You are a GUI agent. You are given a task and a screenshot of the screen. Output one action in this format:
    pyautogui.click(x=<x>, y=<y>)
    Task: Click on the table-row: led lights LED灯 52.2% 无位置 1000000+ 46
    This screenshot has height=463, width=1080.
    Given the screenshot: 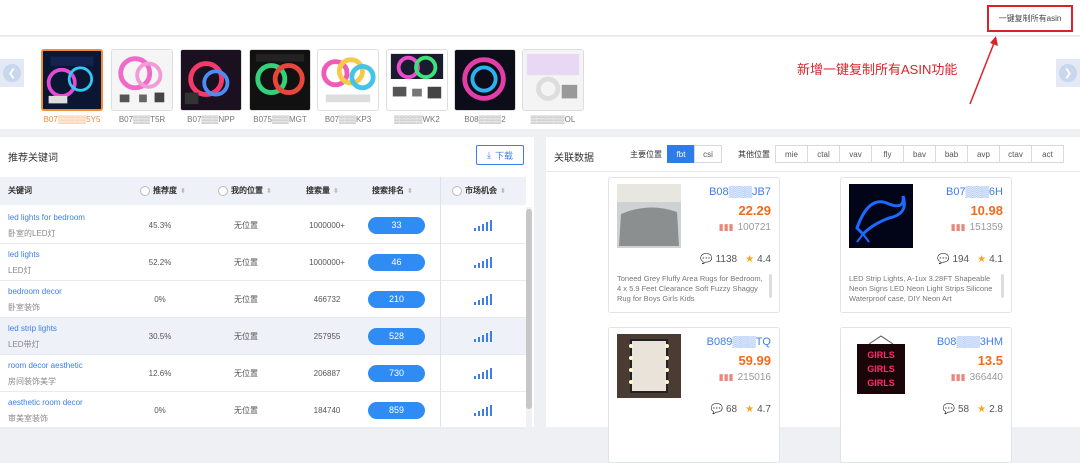 What is the action you would take?
    pyautogui.click(x=263, y=262)
    